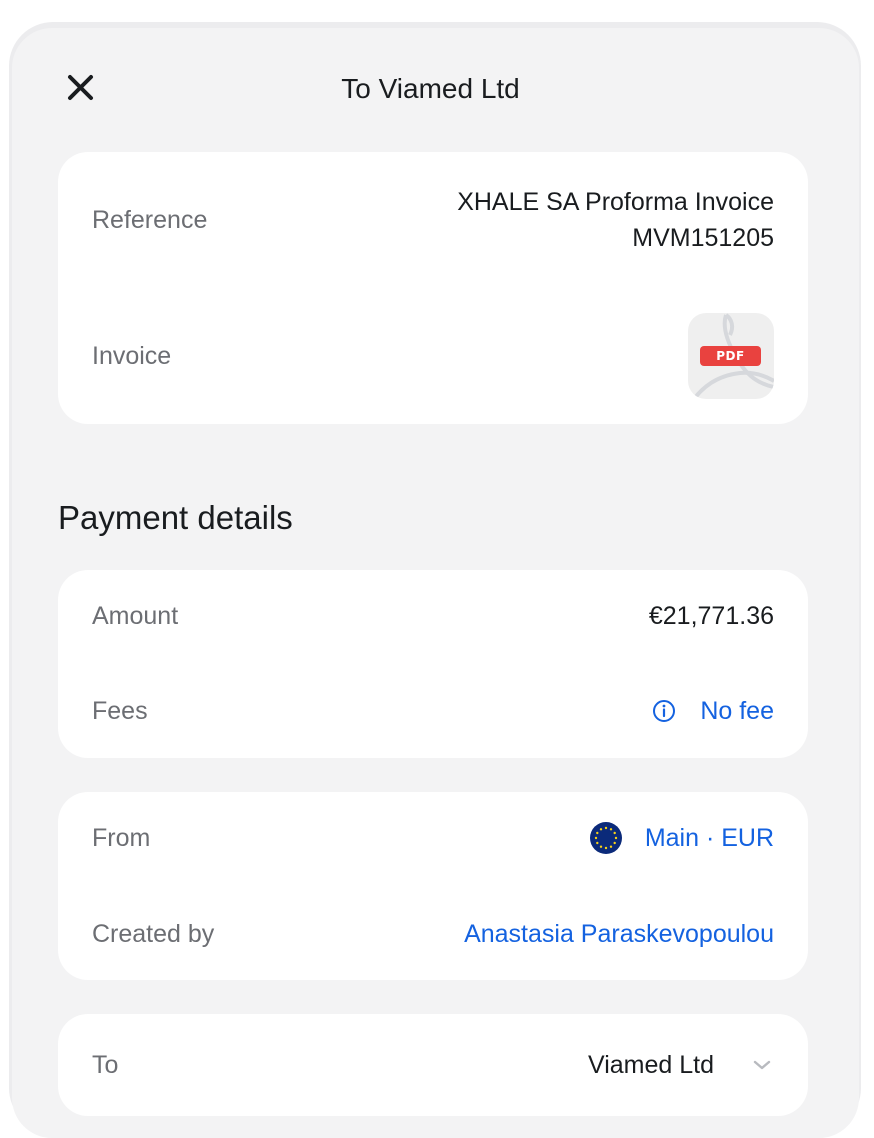 The image size is (874, 1138). Describe the element at coordinates (703, 238) in the screenshot. I see `reference-value-line2: MVM151205` at that location.